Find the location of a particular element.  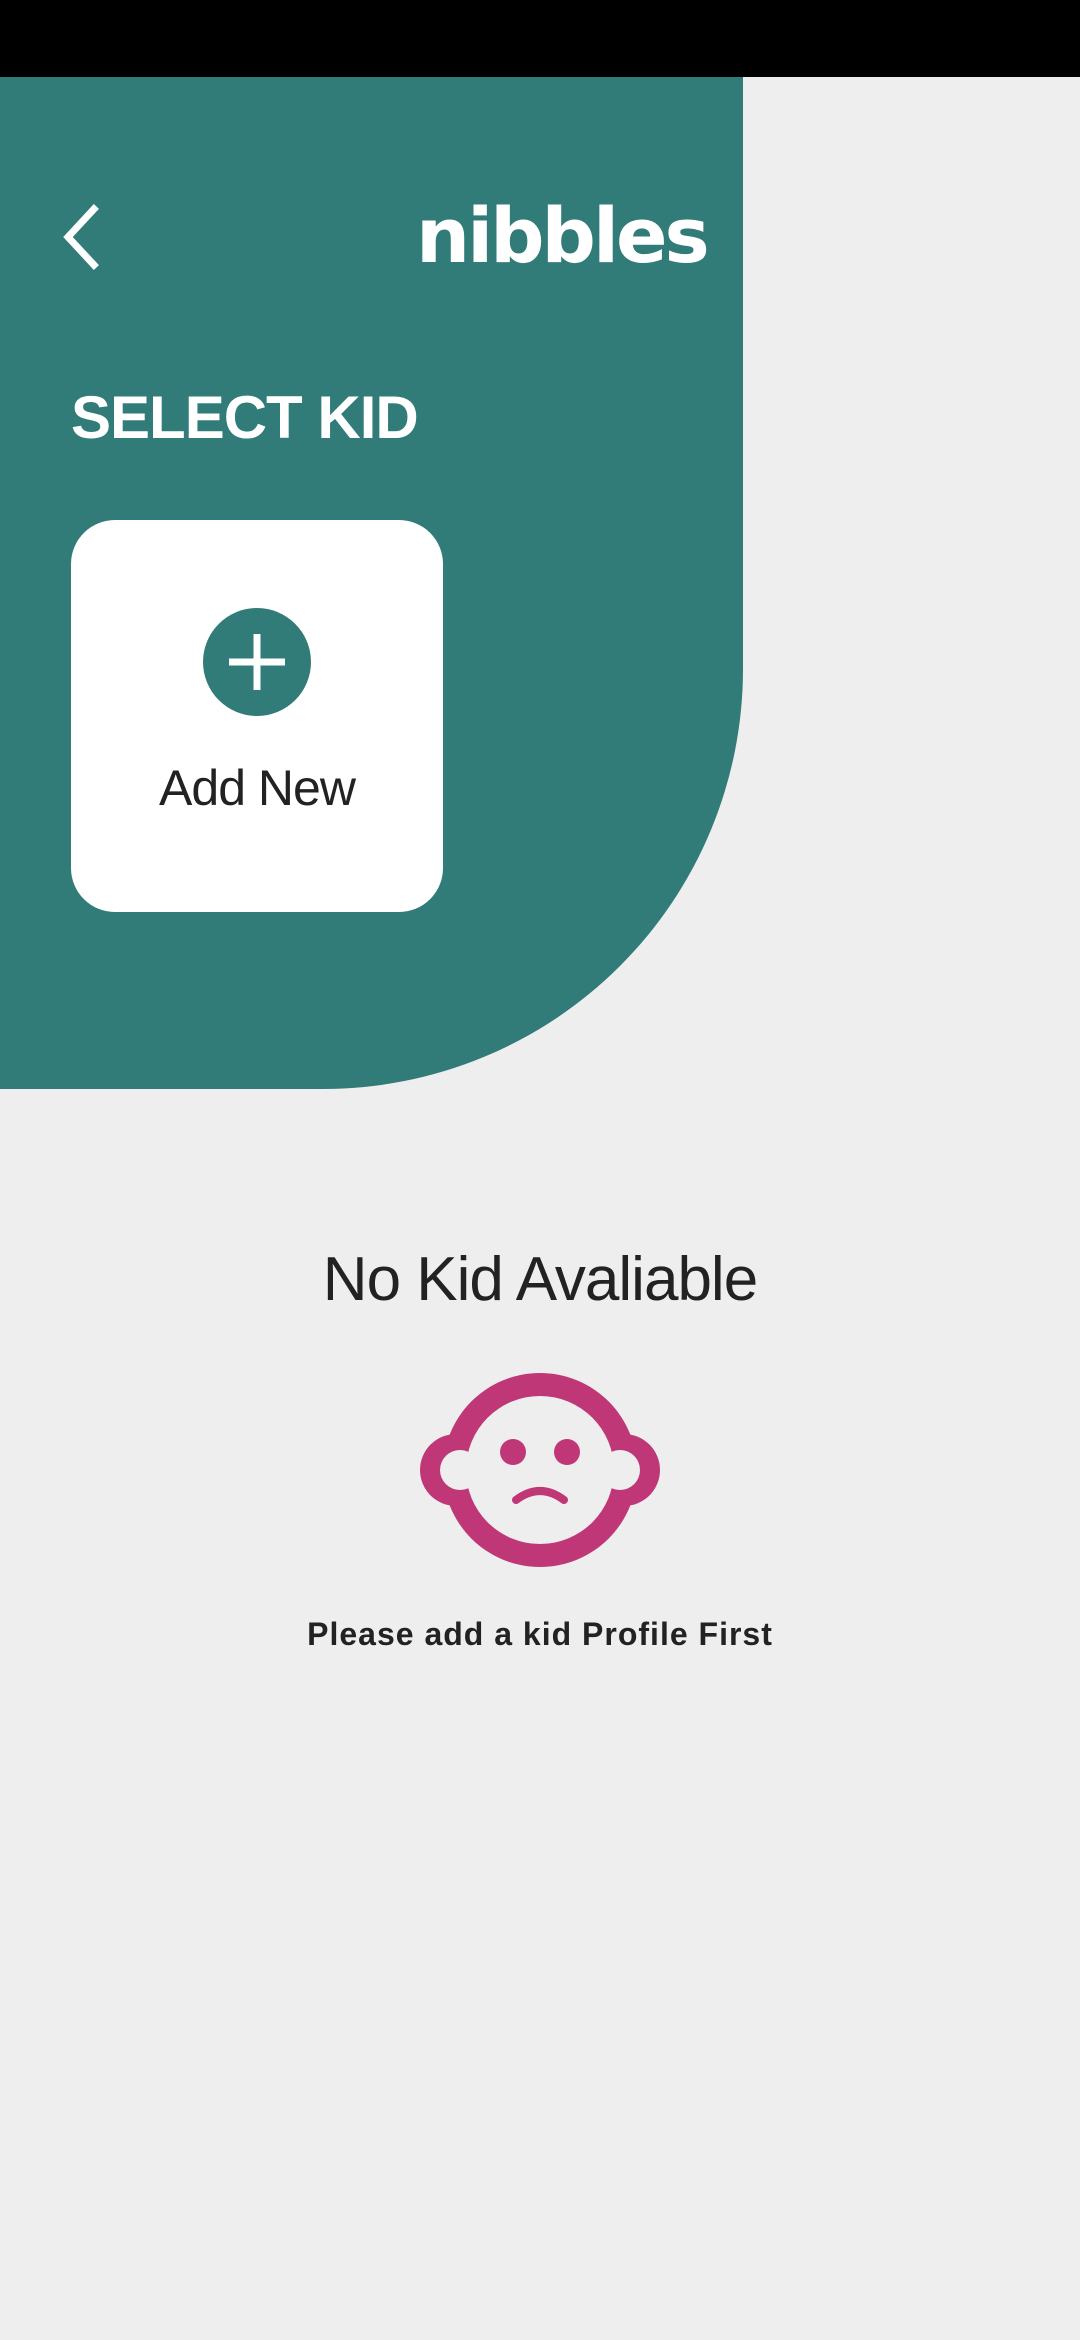

add-new-kid-card: Add New is located at coordinates (257, 716).